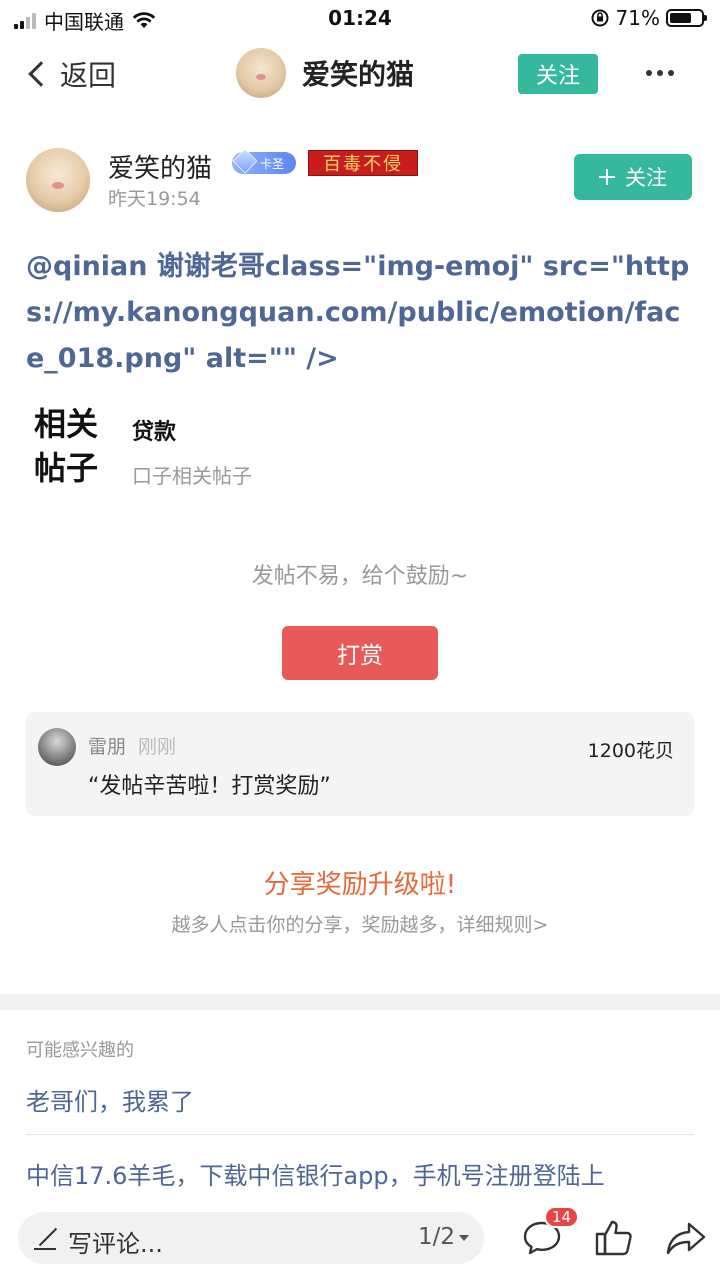  Describe the element at coordinates (264, 163) in the screenshot. I see `diamond-level-badge: 卡圣` at that location.